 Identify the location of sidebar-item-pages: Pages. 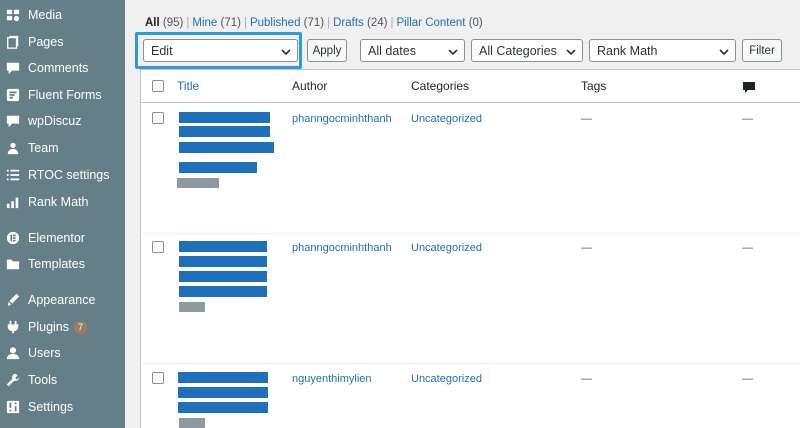
(62, 42).